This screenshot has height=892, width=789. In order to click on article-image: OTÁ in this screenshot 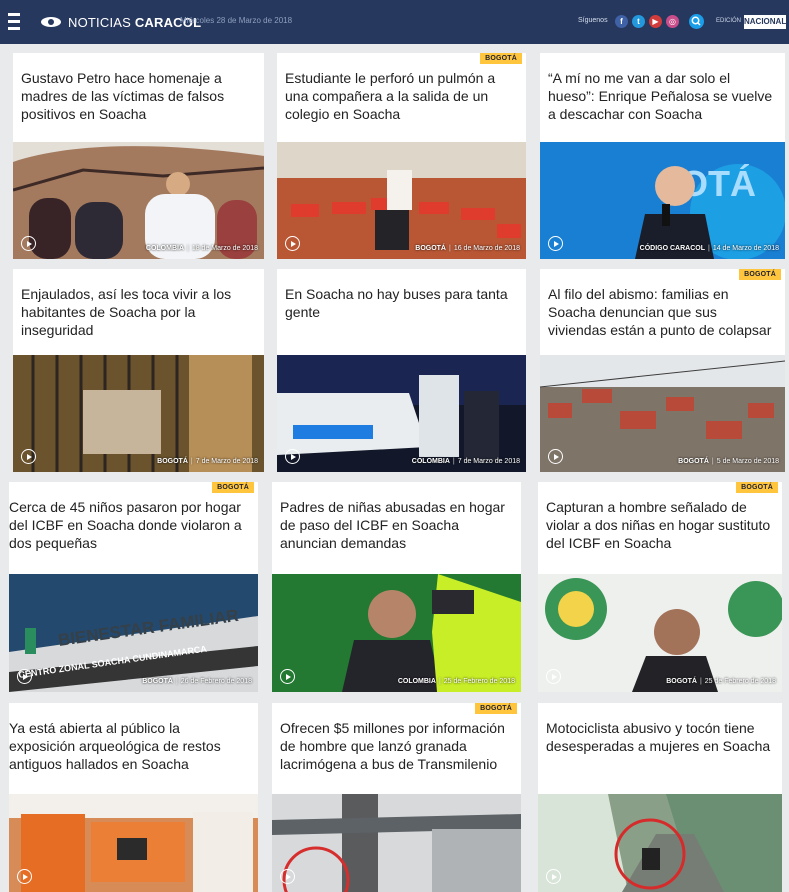, I will do `click(662, 200)`.